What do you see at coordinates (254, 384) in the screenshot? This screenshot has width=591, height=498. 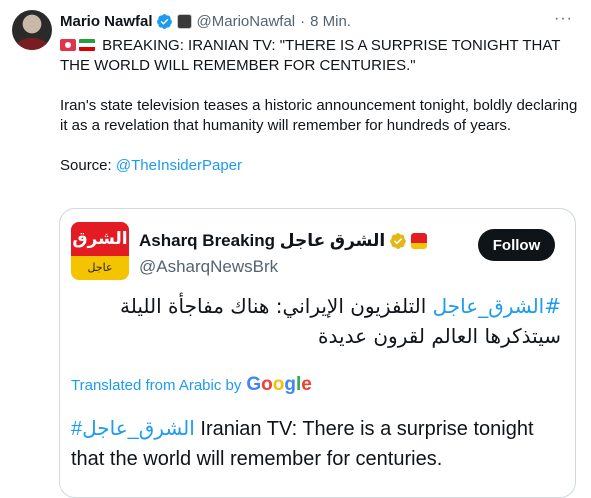 I see `google-letter: G` at bounding box center [254, 384].